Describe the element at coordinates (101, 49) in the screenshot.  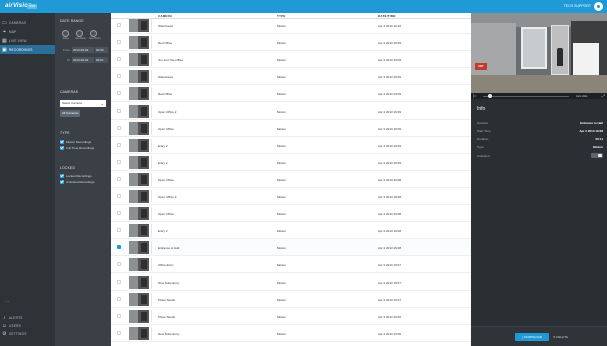
I see `from-time-field: 00:00` at that location.